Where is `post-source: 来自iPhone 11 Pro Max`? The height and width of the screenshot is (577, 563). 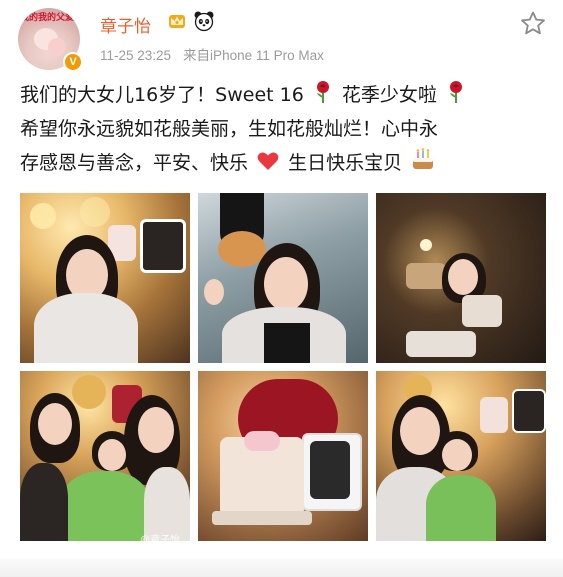
post-source: 来自iPhone 11 Pro Max is located at coordinates (253, 55).